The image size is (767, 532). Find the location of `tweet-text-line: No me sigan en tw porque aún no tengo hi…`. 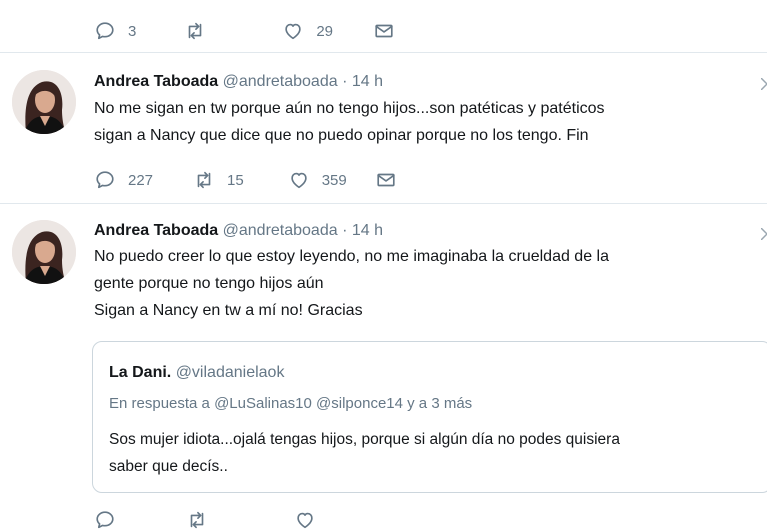

tweet-text-line: No me sigan en tw porque aún no tengo hi… is located at coordinates (349, 108).